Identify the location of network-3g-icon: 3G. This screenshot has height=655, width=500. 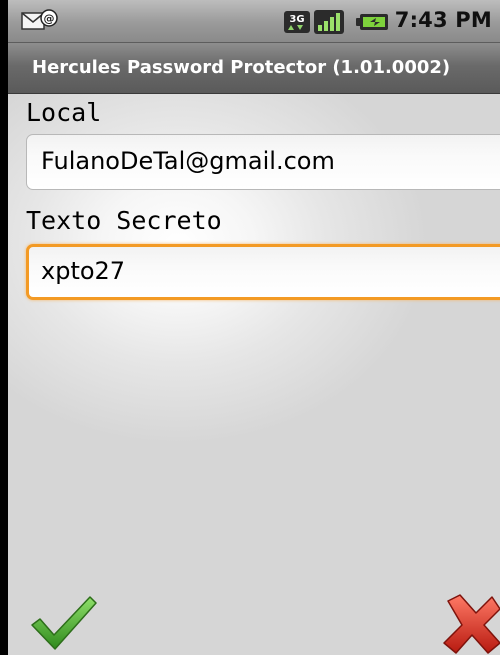
(297, 22).